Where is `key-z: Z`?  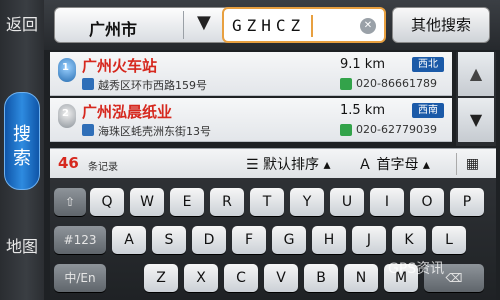 key-z: Z is located at coordinates (161, 278).